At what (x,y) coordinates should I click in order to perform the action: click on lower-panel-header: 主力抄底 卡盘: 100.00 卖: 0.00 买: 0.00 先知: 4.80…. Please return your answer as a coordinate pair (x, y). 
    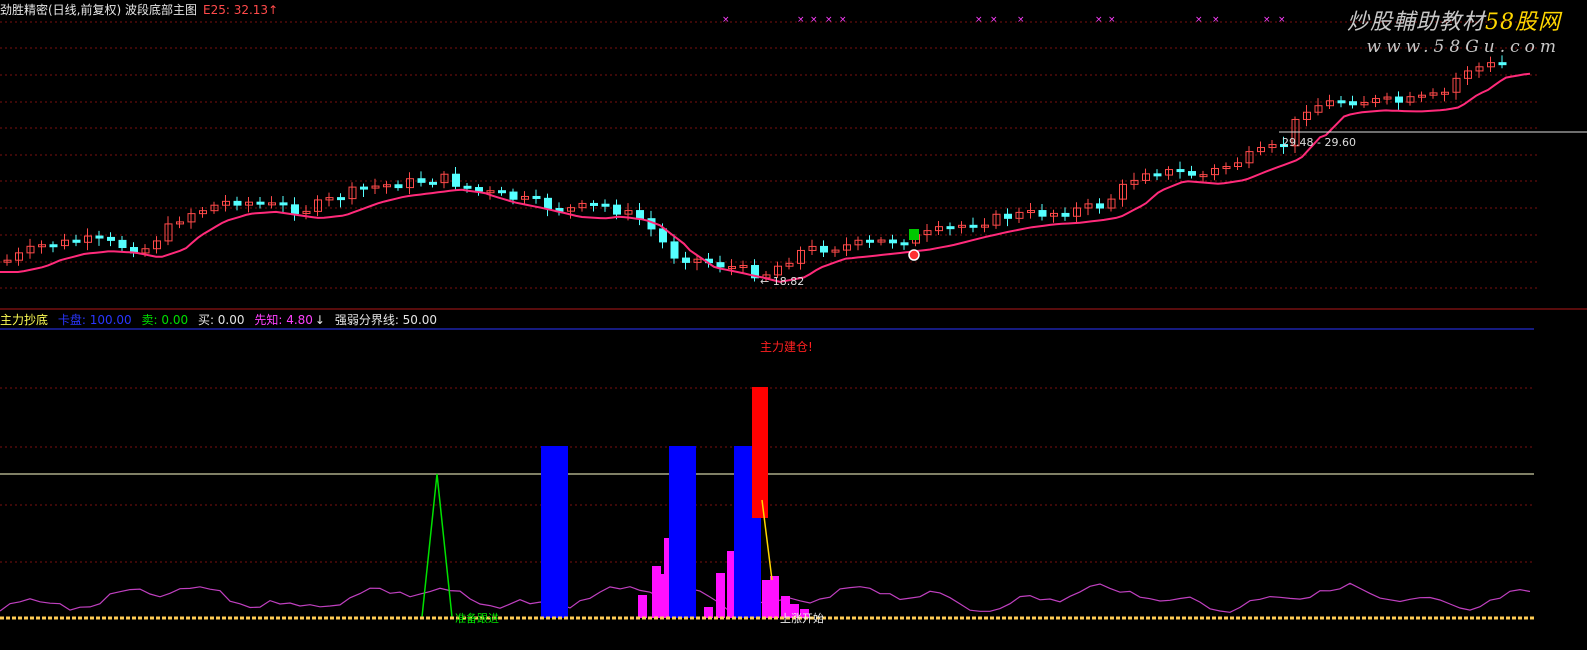
    Looking at the image, I should click on (221, 319).